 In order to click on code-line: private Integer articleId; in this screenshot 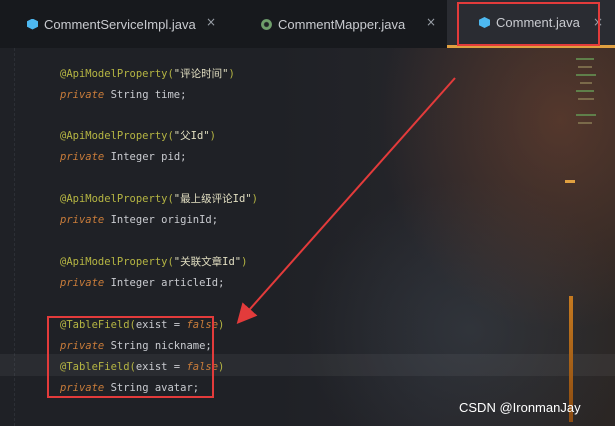, I will do `click(142, 283)`.